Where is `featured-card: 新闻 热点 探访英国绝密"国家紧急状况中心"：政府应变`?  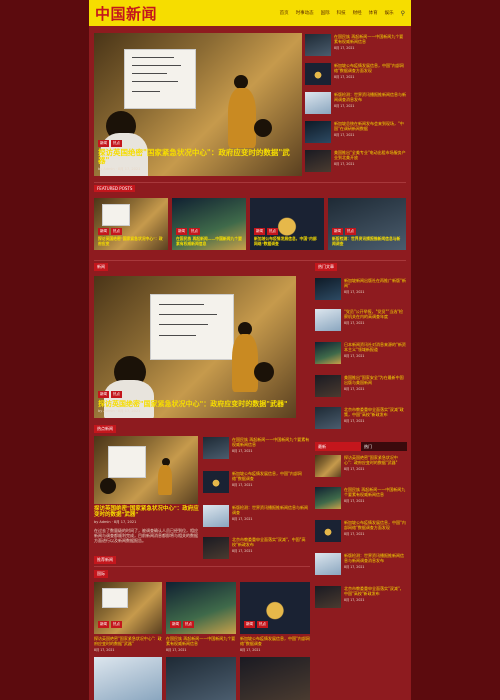
featured-card: 新闻 热点 探访英国绝密"国家紧急状况中心"：政府应变 is located at coordinates (131, 224).